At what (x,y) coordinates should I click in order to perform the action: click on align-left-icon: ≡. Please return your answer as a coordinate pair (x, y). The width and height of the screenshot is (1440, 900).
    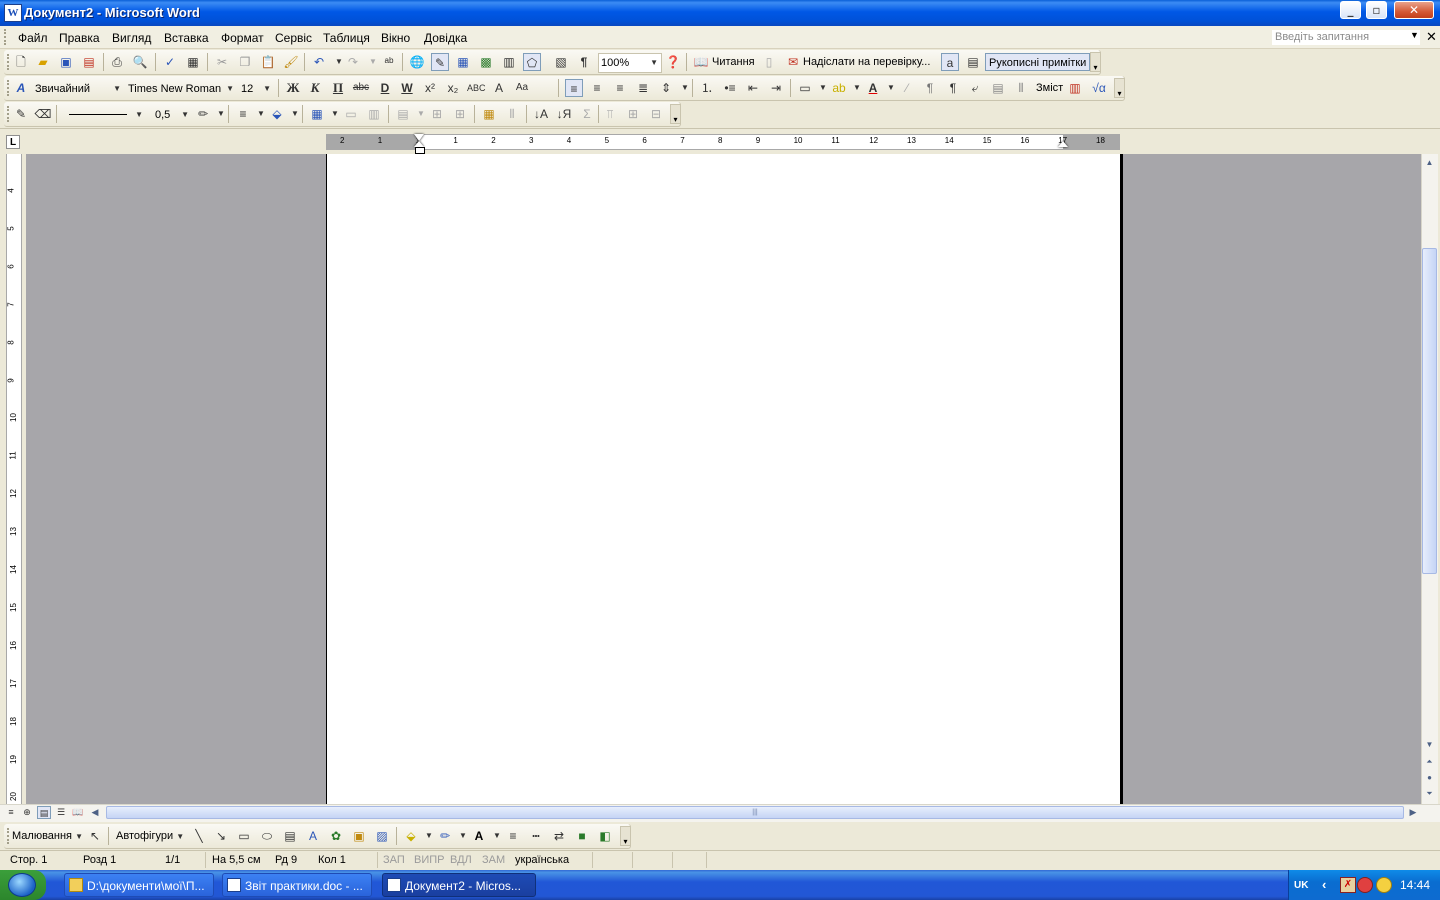
    Looking at the image, I should click on (574, 88).